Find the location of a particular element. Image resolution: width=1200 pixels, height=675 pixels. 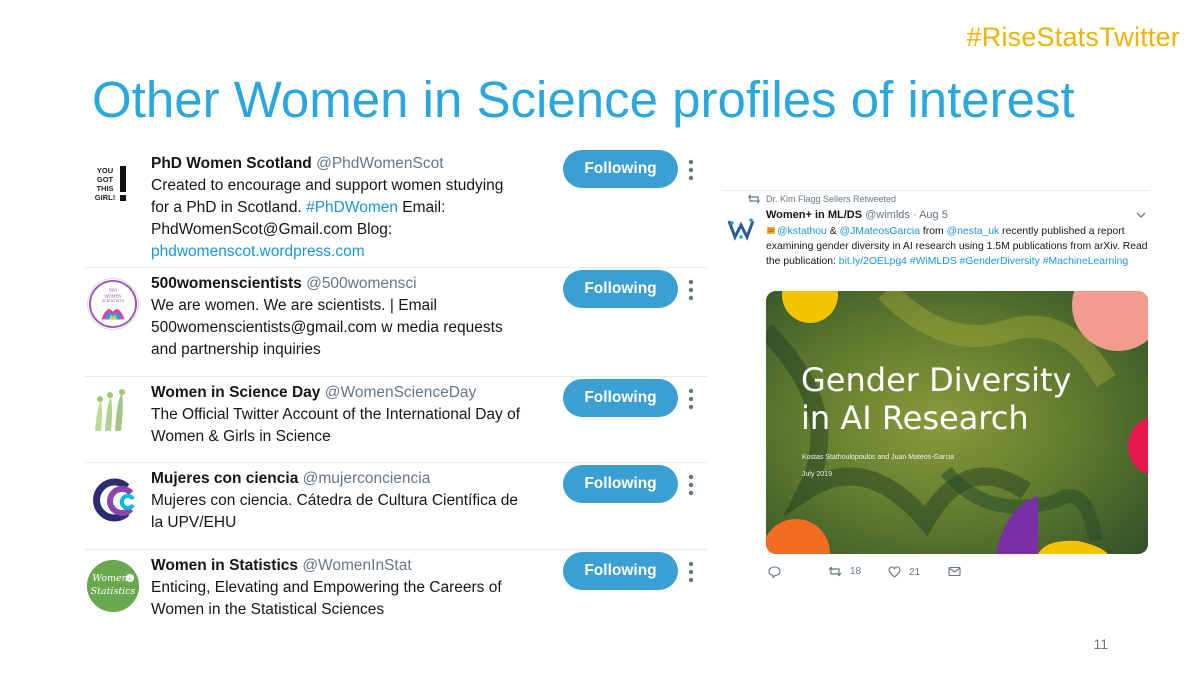

like-button: 21 is located at coordinates (904, 572).